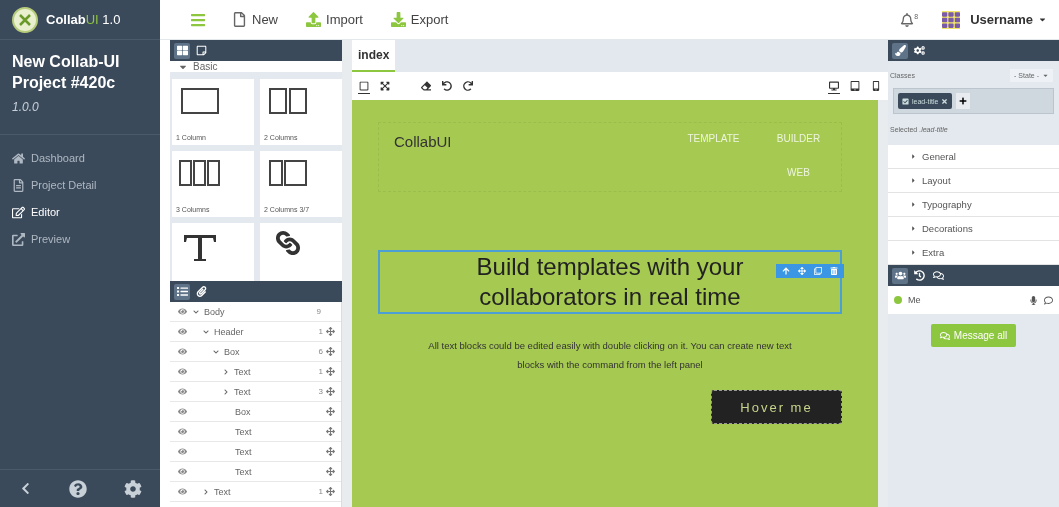 Image resolution: width=1059 pixels, height=507 pixels. I want to click on style-sector: Extra, so click(973, 253).